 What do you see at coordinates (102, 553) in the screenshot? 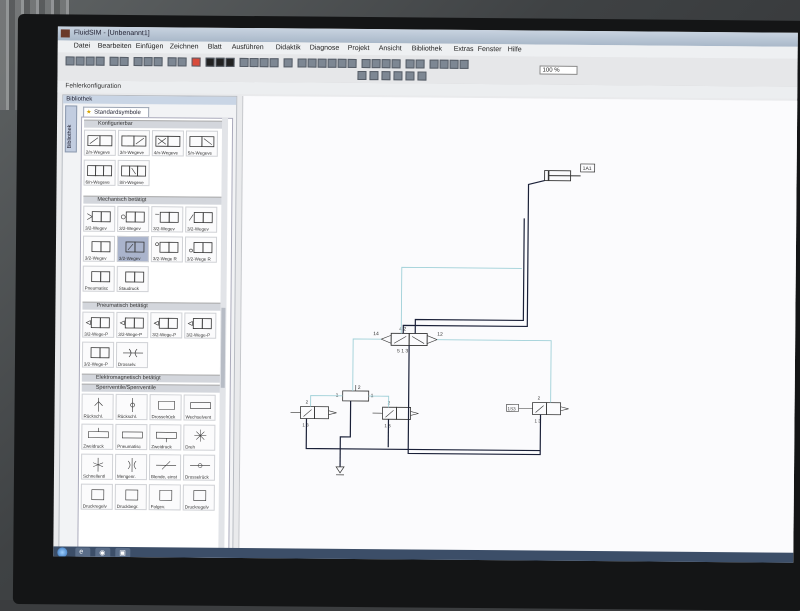
I see `taskbar-chrome: ◉` at bounding box center [102, 553].